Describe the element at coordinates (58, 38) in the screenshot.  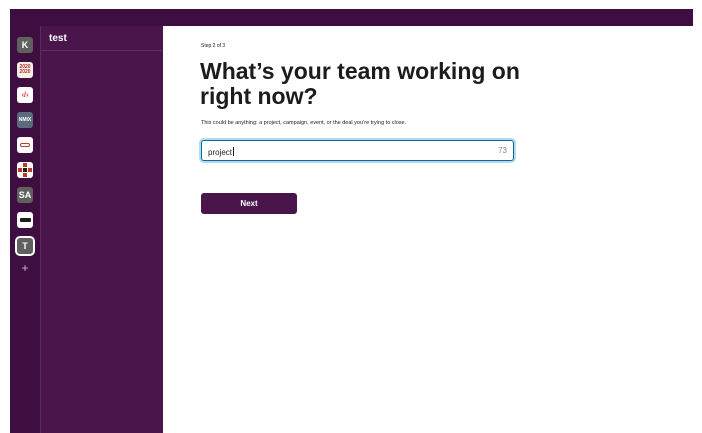
I see `workspace-name: test` at that location.